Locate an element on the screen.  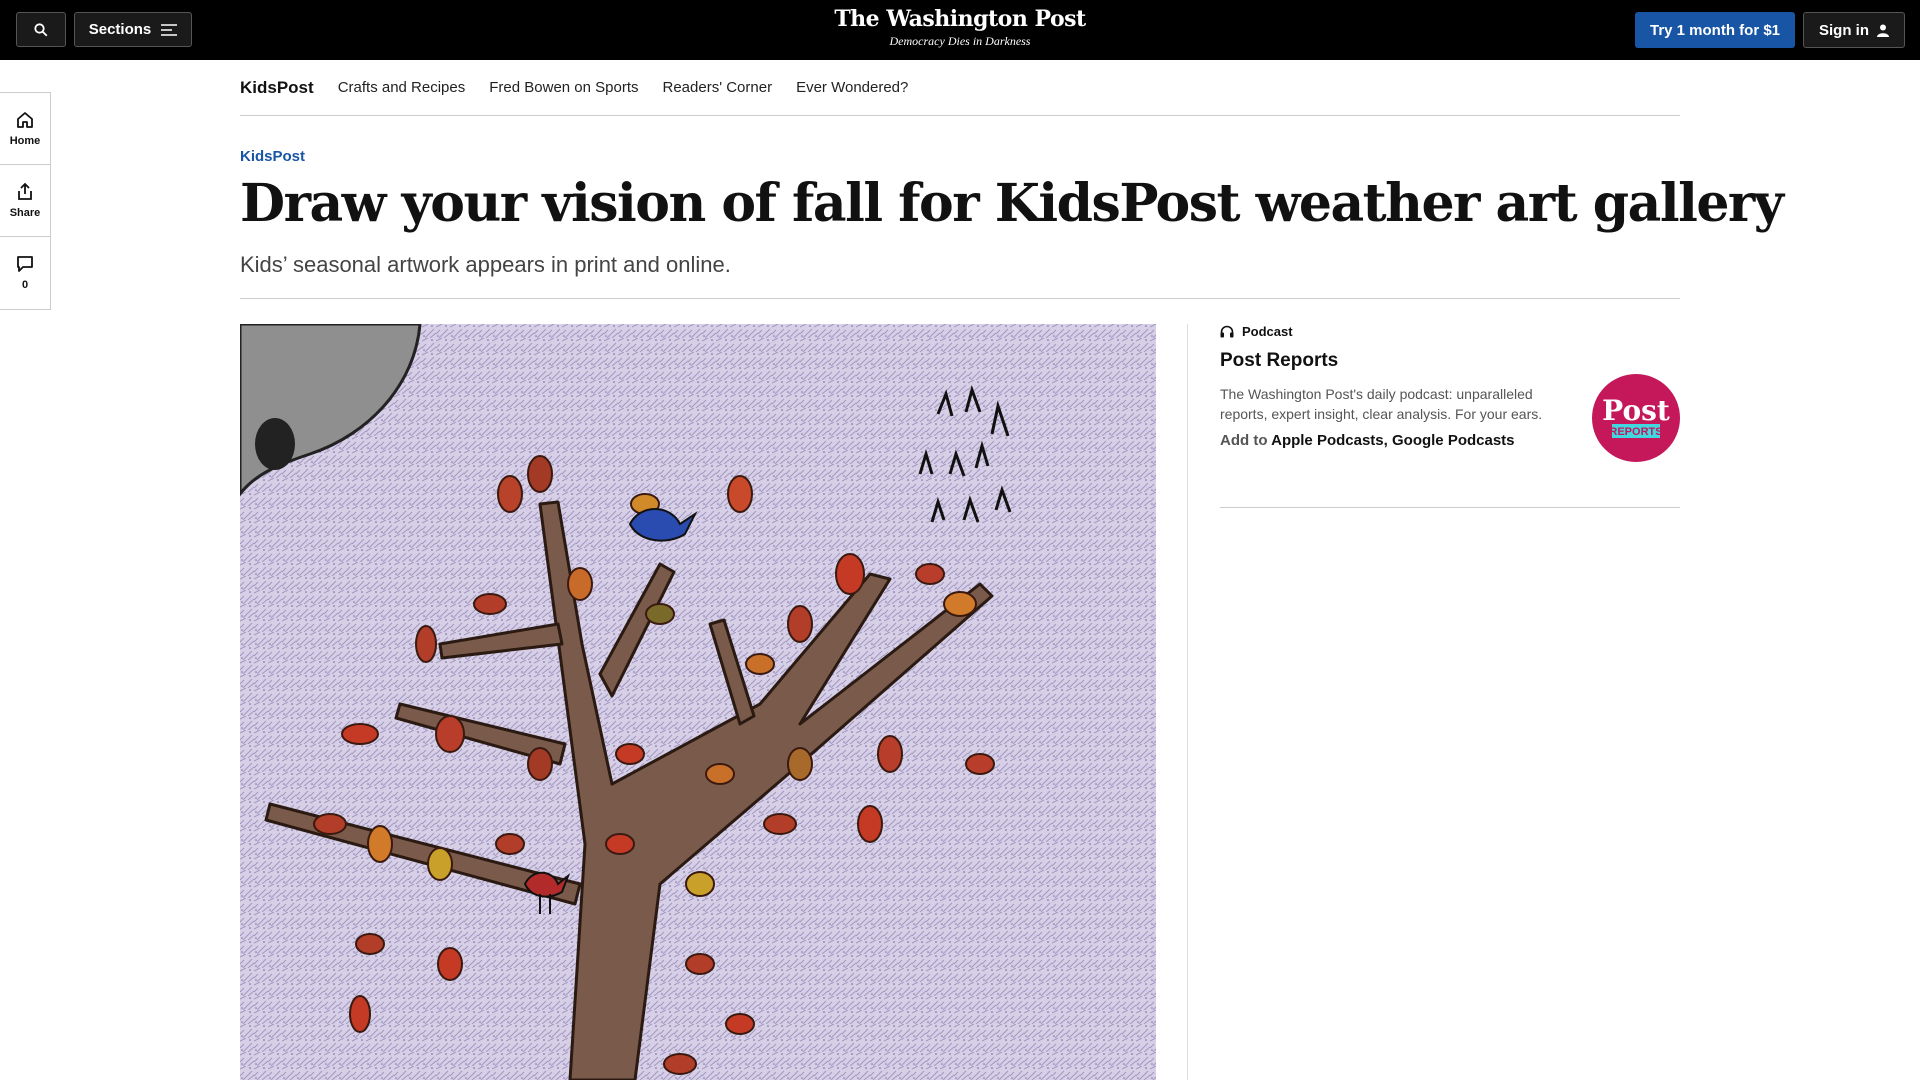
podcast-label-text: Podcast is located at coordinates (1267, 331).